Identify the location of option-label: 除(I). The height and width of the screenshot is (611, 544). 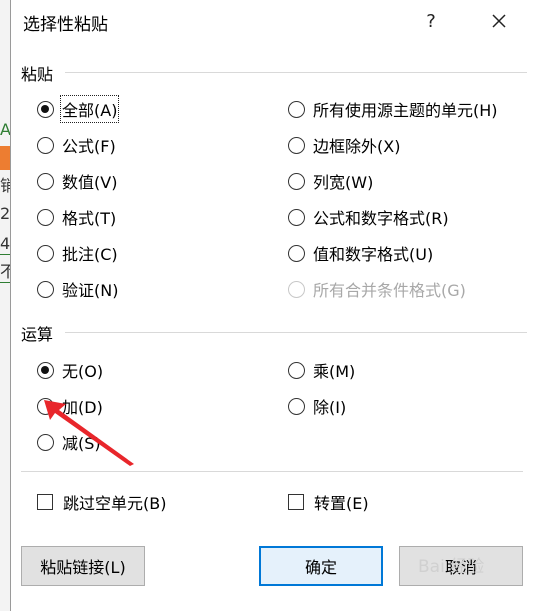
(330, 407).